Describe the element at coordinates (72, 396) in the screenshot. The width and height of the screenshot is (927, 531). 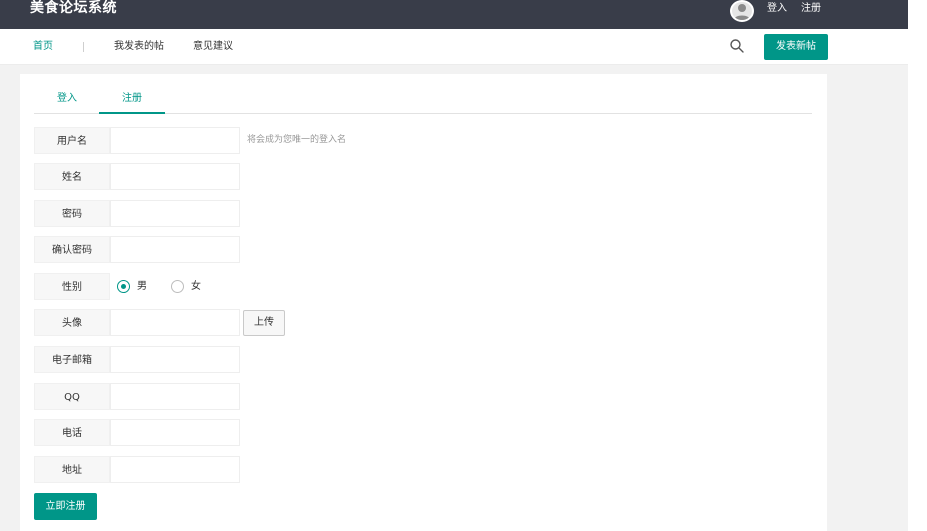
I see `qq-label: QQ` at that location.